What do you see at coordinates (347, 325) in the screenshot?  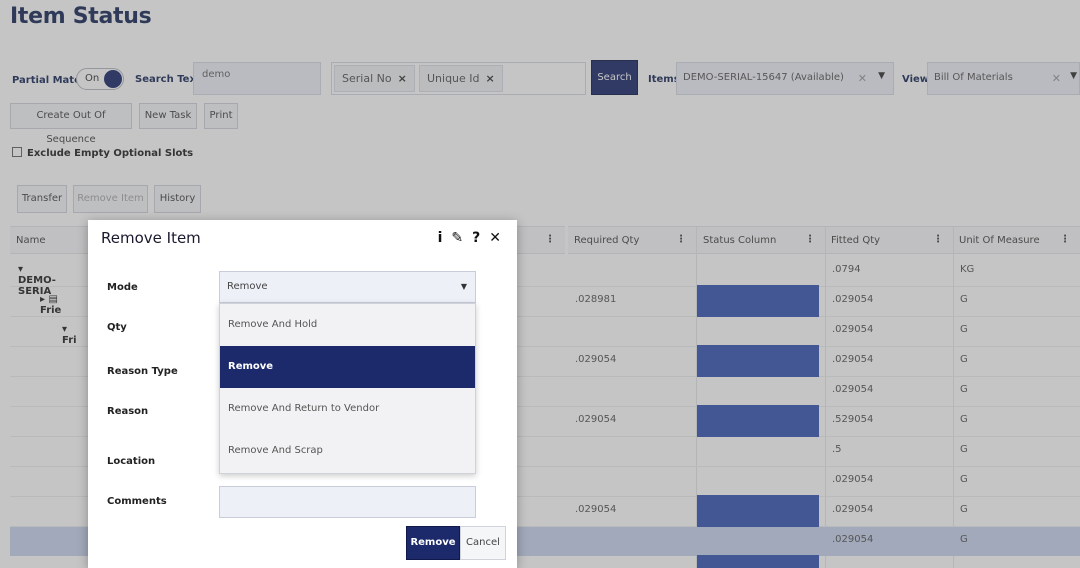 I see `option-remove-and-hold: Remove And Hold` at bounding box center [347, 325].